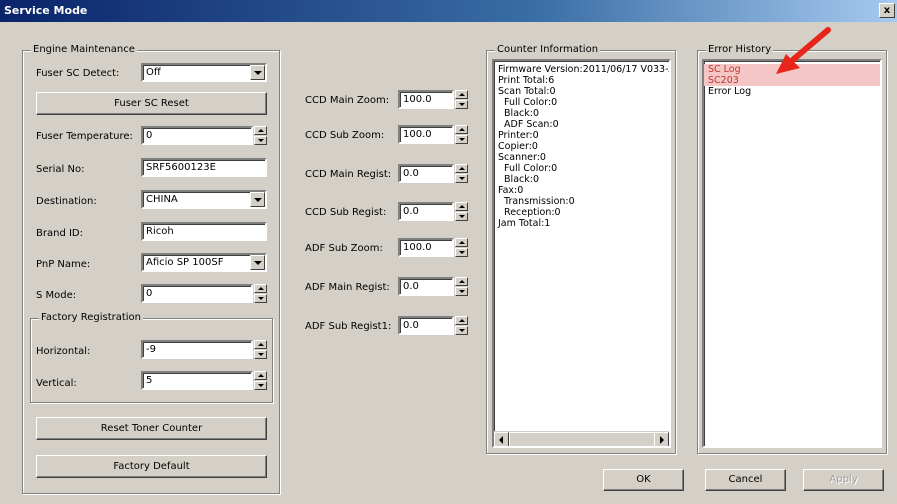 The image size is (897, 504). I want to click on s-mode-spinner, so click(260, 293).